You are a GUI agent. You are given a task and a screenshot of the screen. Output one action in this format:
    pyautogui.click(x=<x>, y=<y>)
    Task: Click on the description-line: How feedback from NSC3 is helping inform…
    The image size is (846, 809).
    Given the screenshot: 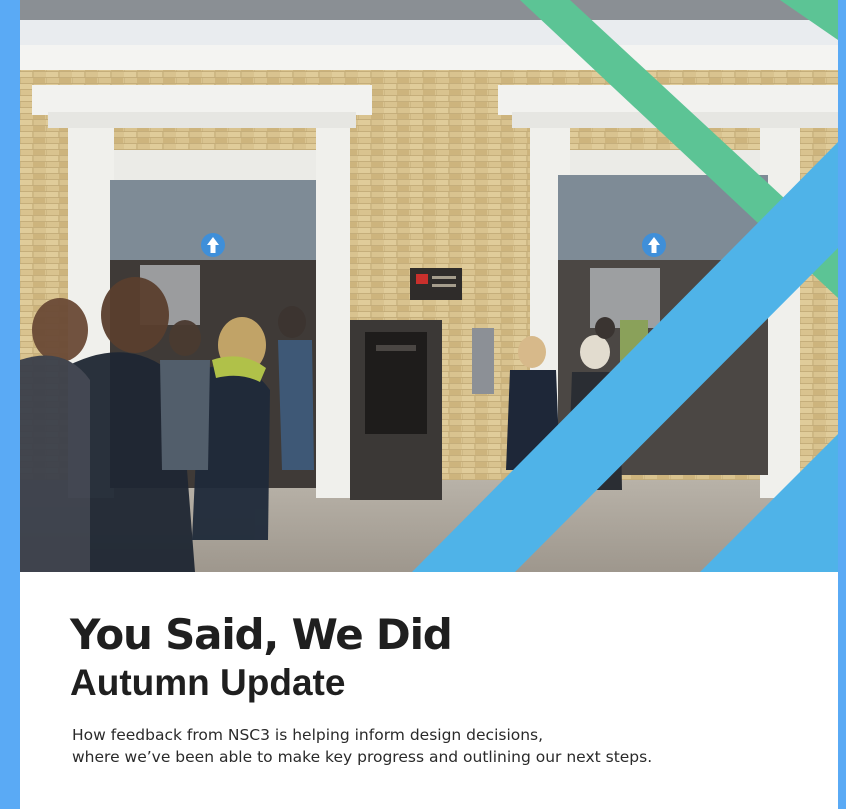 What is the action you would take?
    pyautogui.click(x=308, y=735)
    